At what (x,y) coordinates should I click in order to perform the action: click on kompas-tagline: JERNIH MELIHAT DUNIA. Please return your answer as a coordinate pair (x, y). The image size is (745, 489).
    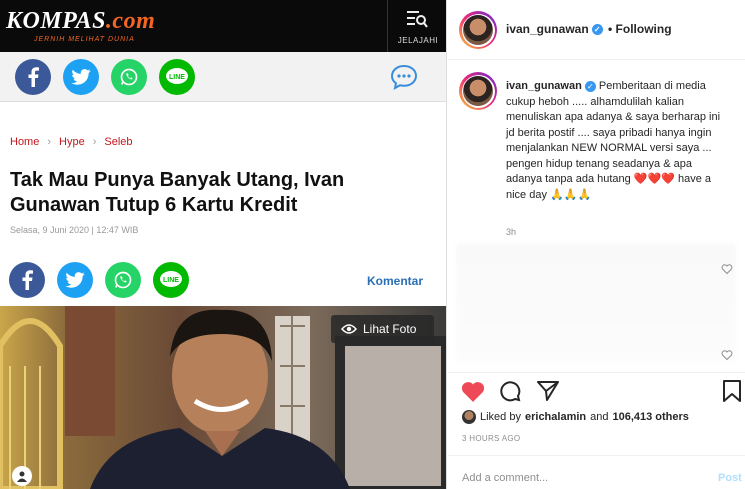
    Looking at the image, I should click on (84, 39).